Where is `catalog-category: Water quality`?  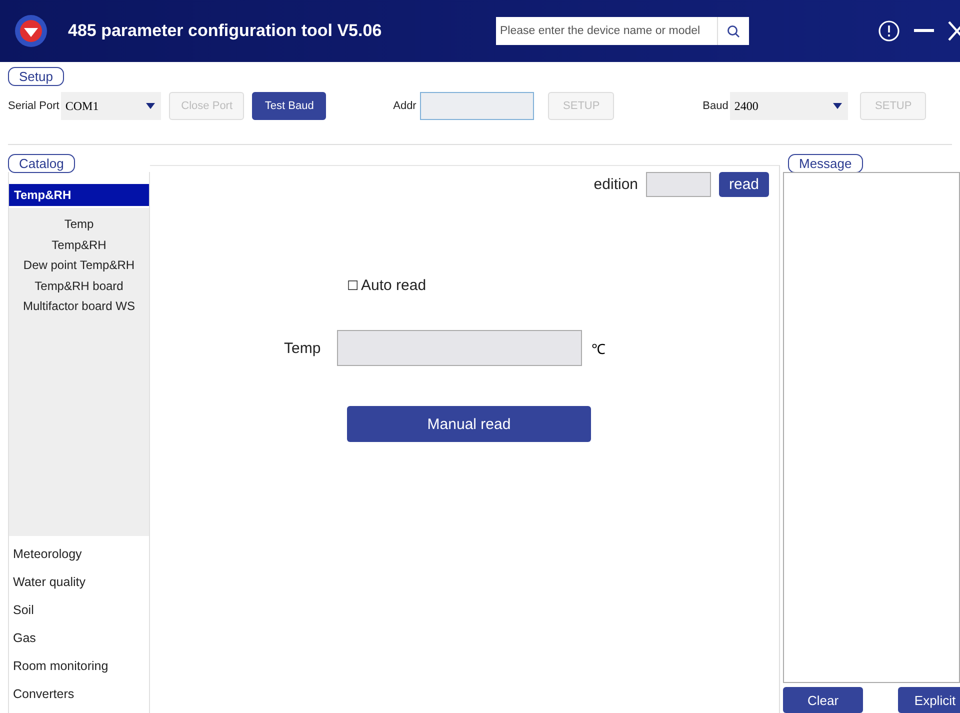 catalog-category: Water quality is located at coordinates (79, 582).